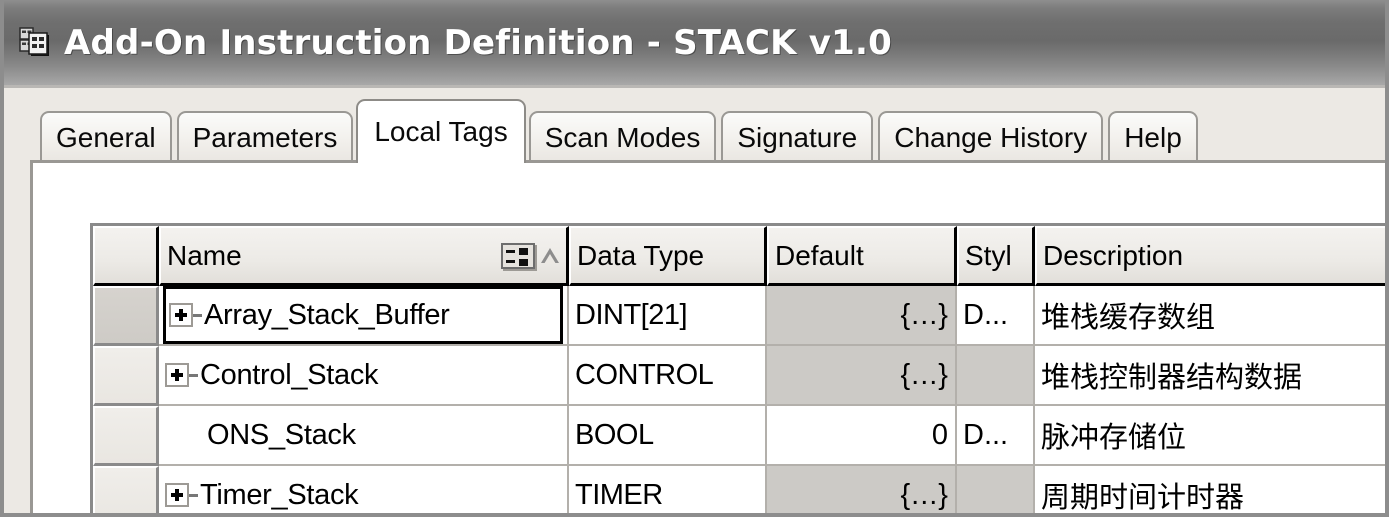  Describe the element at coordinates (204, 255) in the screenshot. I see `column-header-label: Name` at that location.